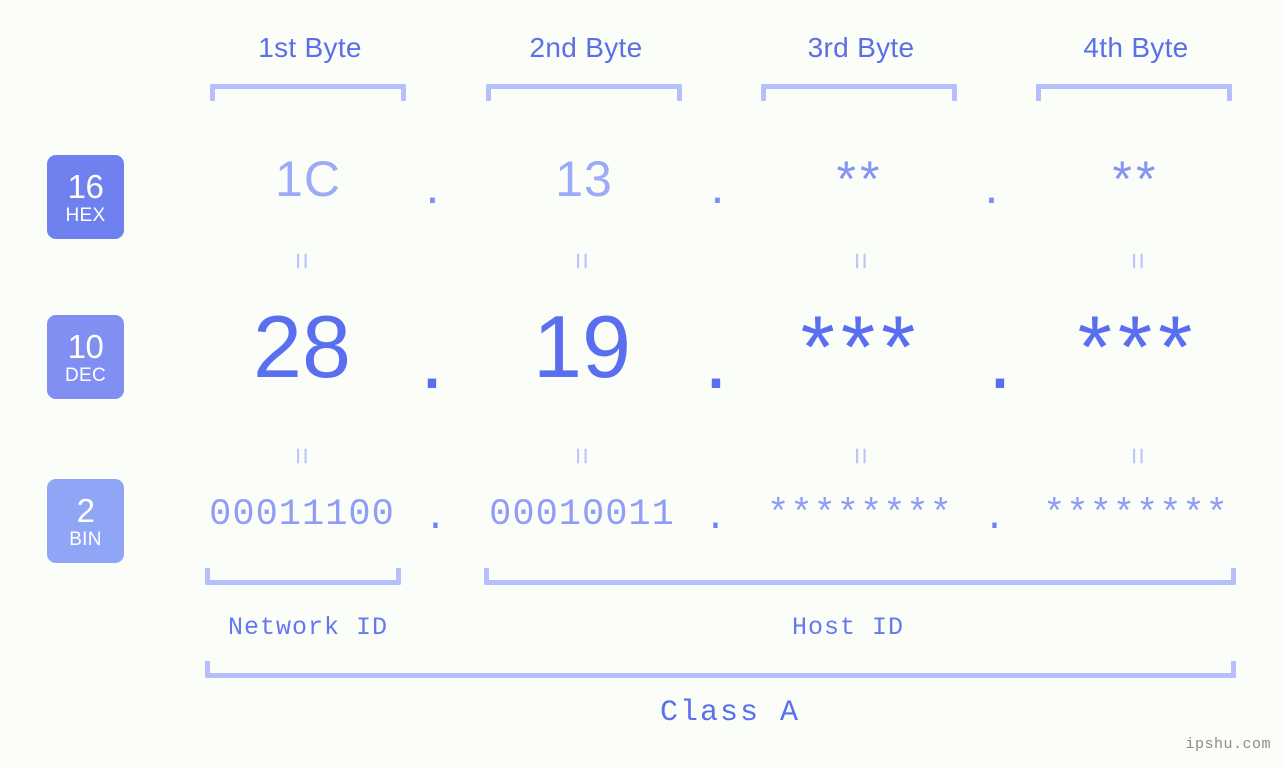 This screenshot has width=1285, height=767. What do you see at coordinates (301, 261) in the screenshot?
I see `equals-icon-hex-dec-1: =` at bounding box center [301, 261].